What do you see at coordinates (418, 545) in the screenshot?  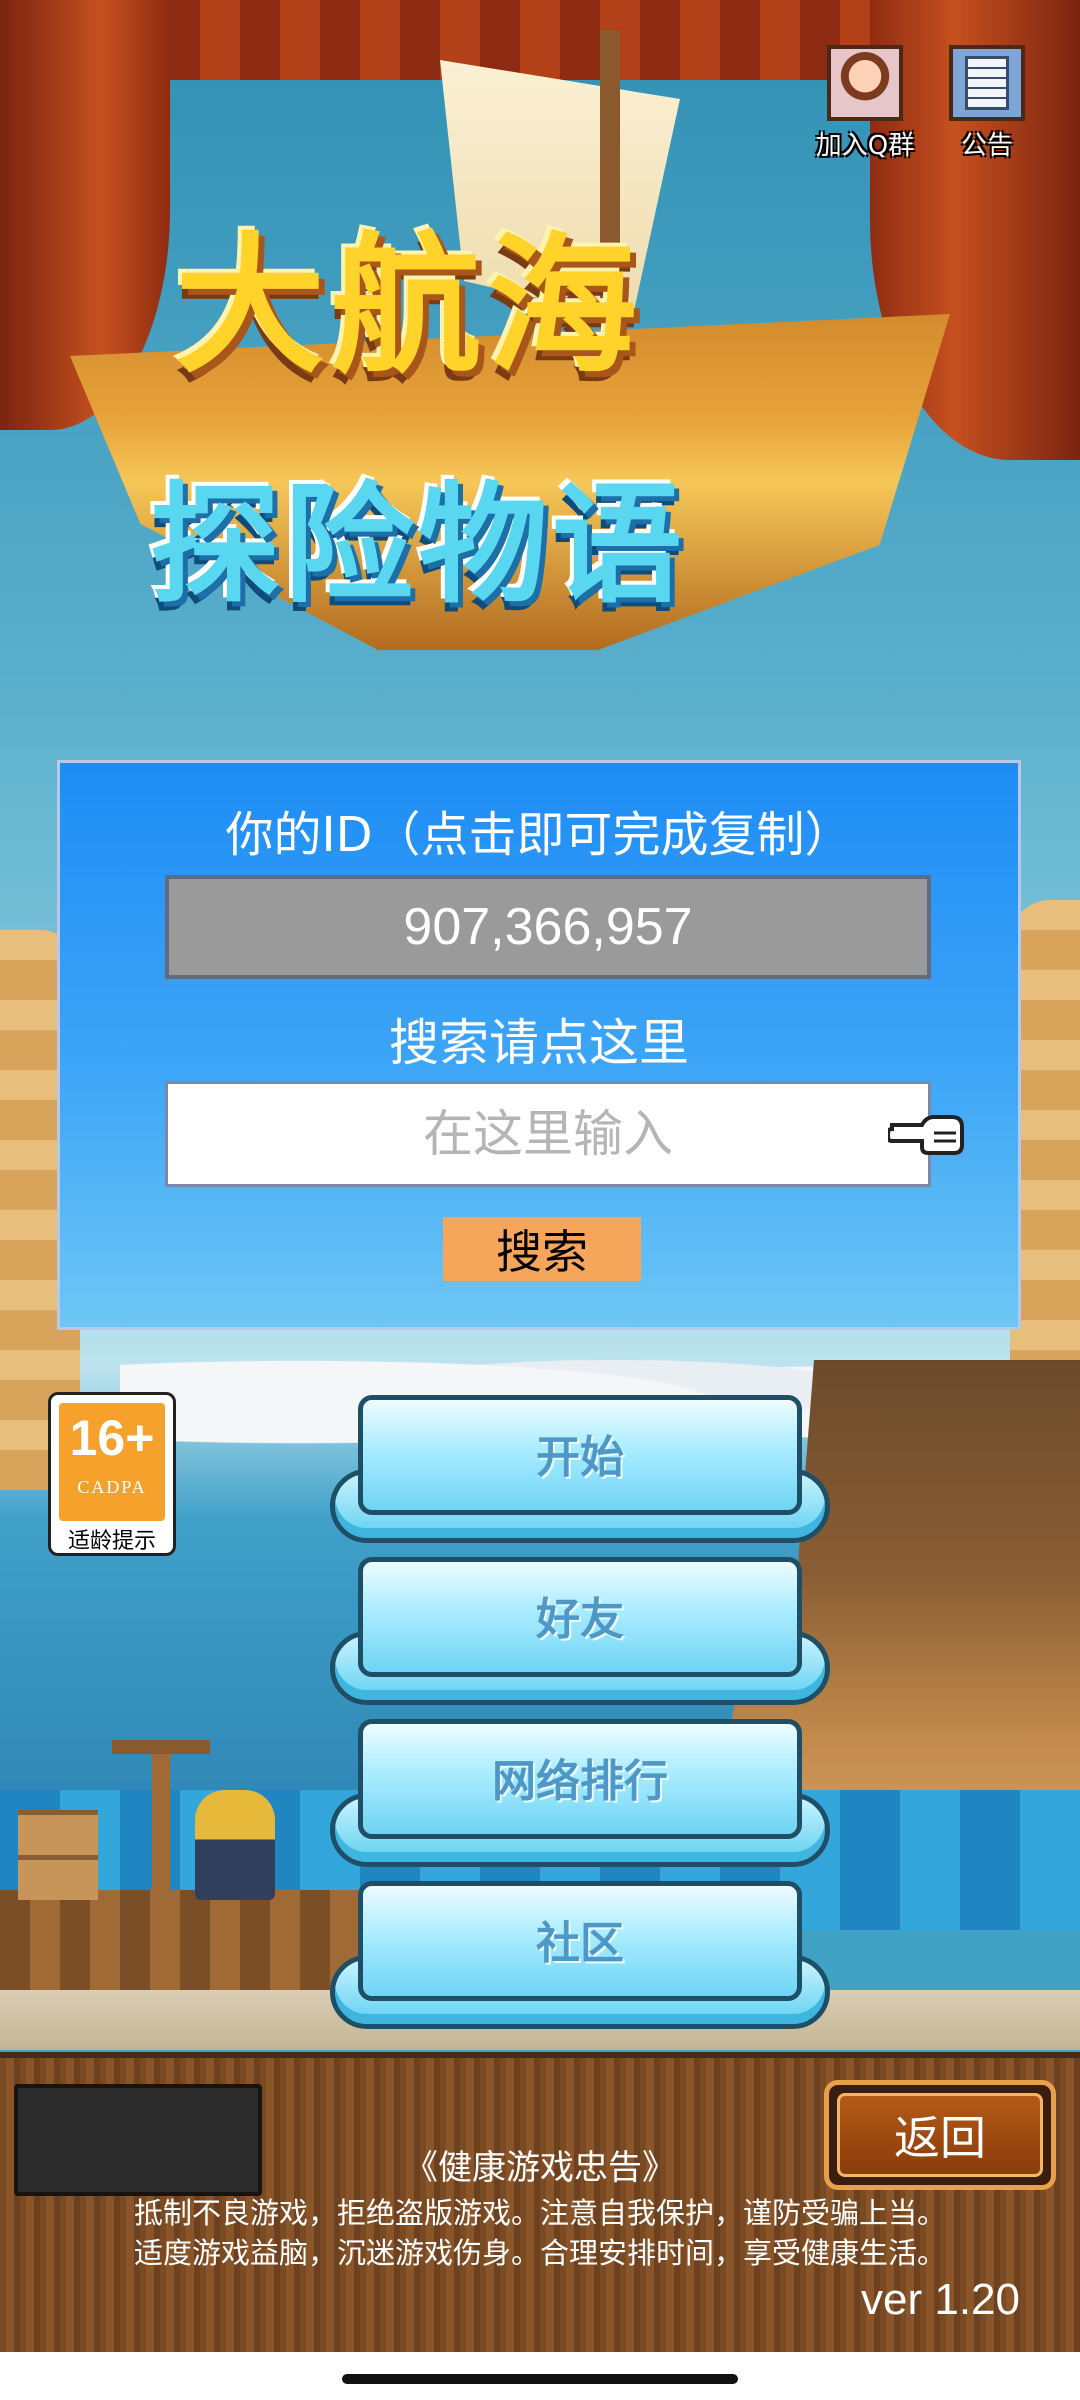 I see `logo-subtitle: 探险物语` at bounding box center [418, 545].